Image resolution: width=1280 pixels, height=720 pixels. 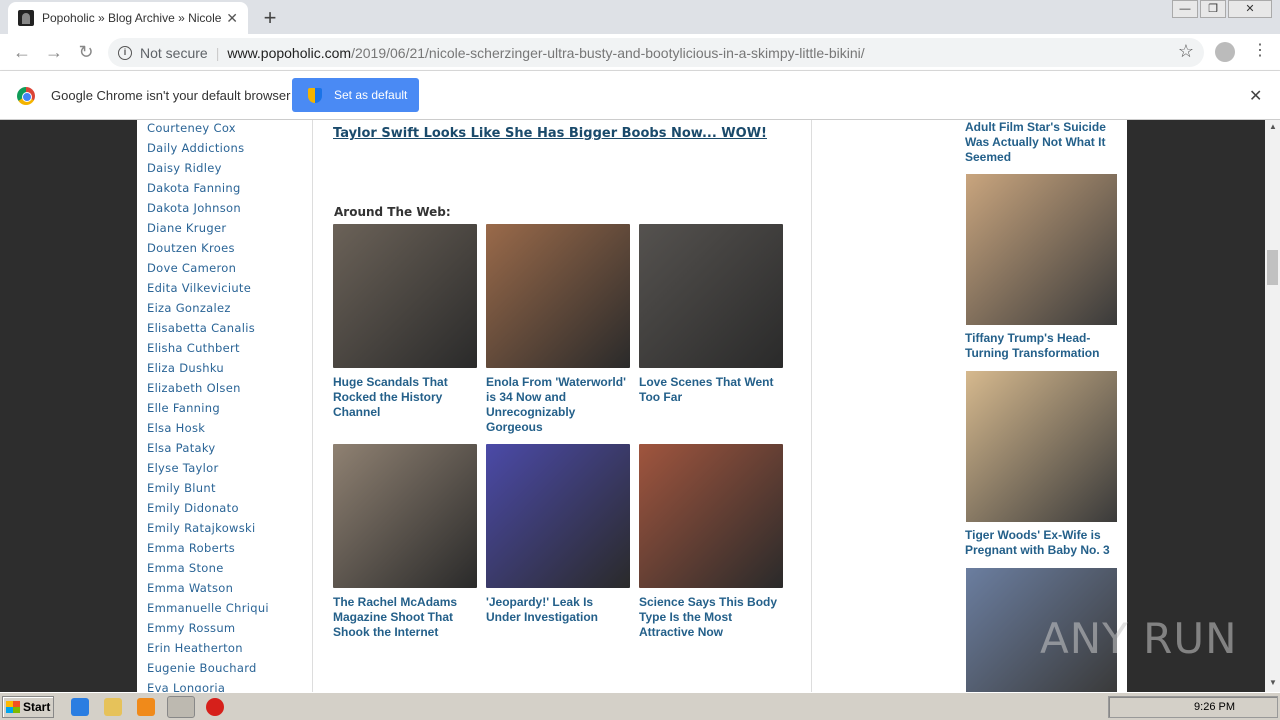 I want to click on category-link: Daily Addictions, so click(x=195, y=148).